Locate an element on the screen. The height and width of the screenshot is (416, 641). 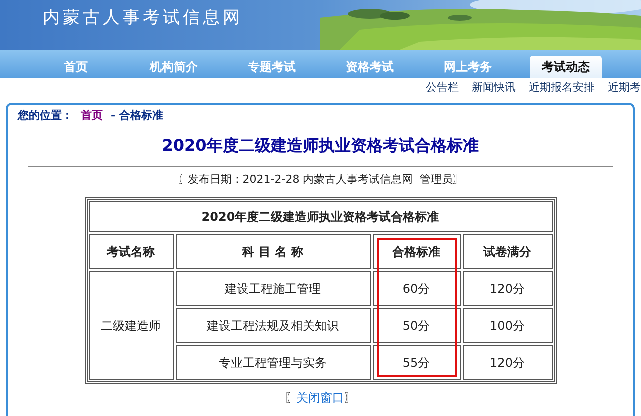
subnav-link: 近期考 is located at coordinates (624, 88).